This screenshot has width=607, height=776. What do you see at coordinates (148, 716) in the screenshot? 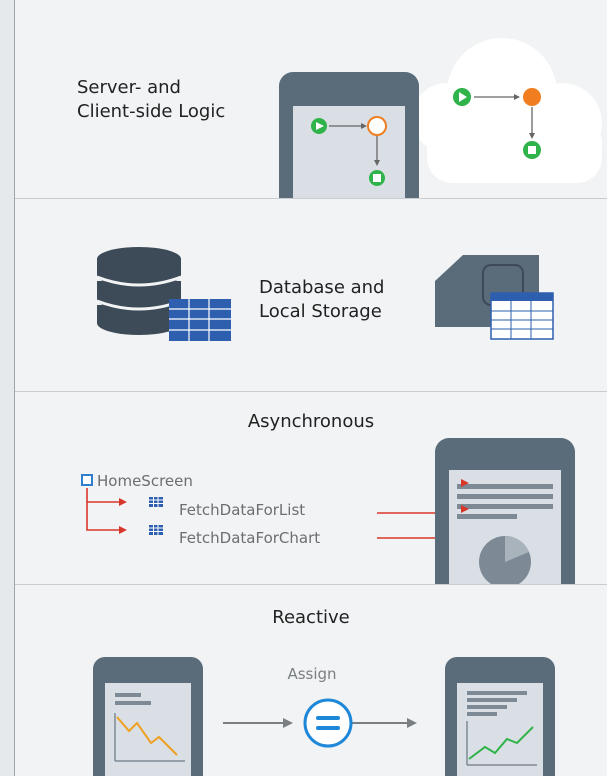
I see `reactive-phone-before-icon` at bounding box center [148, 716].